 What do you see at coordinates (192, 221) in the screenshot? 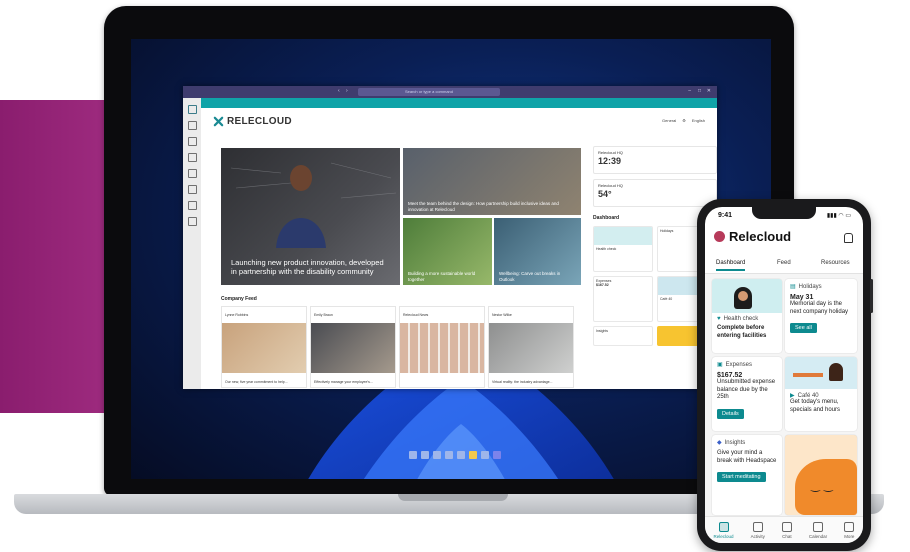
I see `apps-icon` at bounding box center [192, 221].